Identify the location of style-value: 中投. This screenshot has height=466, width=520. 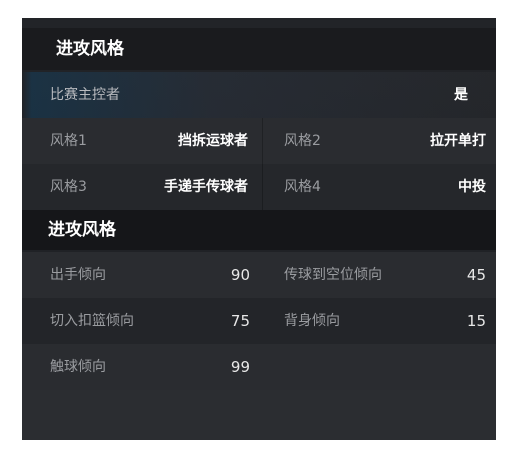
(472, 187).